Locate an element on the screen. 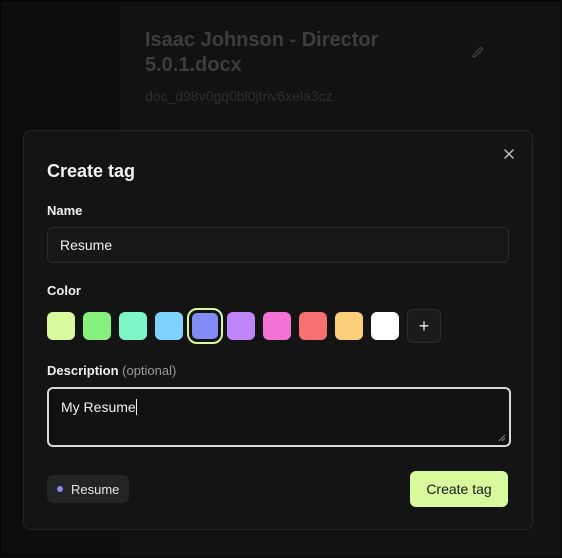 Image resolution: width=562 pixels, height=558 pixels. close-icon is located at coordinates (509, 154).